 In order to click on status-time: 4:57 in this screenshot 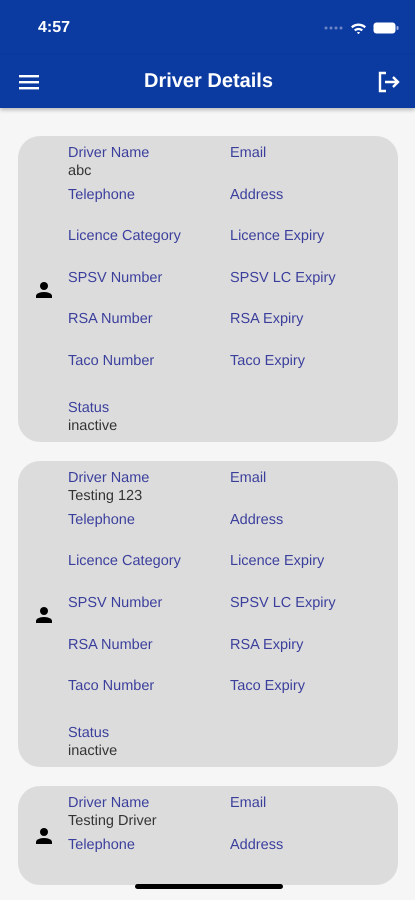, I will do `click(54, 27)`.